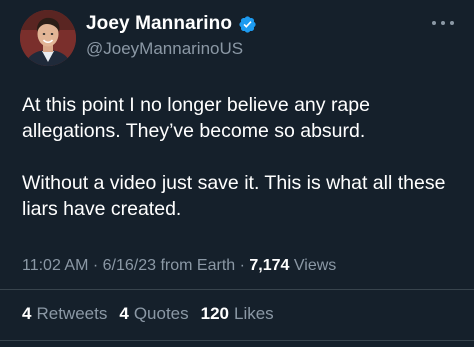 The image size is (474, 347). What do you see at coordinates (72, 313) in the screenshot?
I see `retweets-label: Retweets` at bounding box center [72, 313].